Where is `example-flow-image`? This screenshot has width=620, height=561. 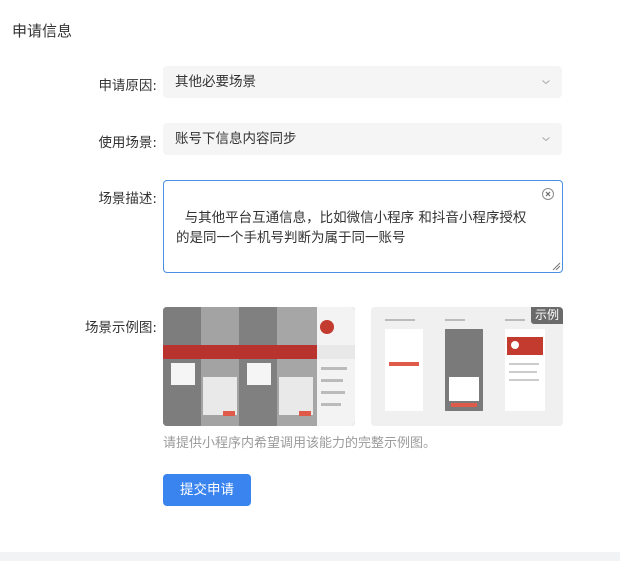 example-flow-image is located at coordinates (467, 366).